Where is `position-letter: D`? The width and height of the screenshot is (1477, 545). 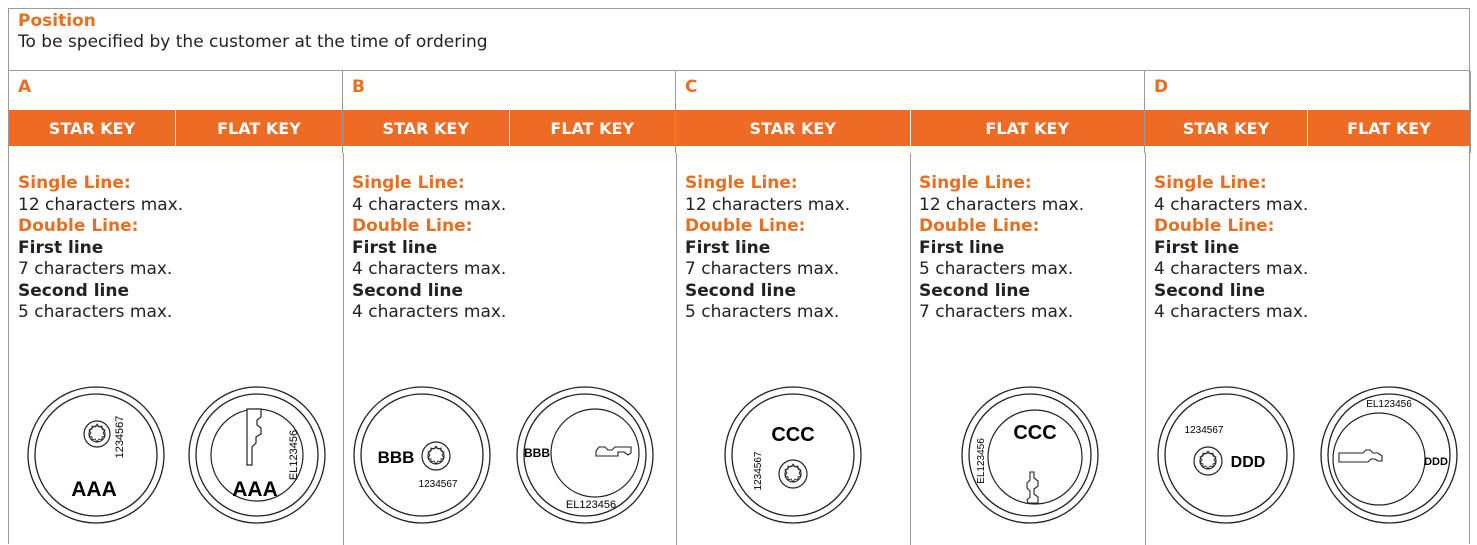
position-letter: D is located at coordinates (1161, 87).